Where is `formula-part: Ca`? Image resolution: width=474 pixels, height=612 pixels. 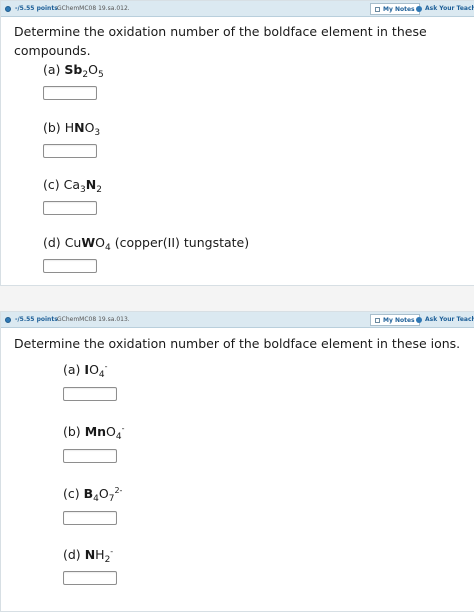 formula-part: Ca is located at coordinates (72, 184).